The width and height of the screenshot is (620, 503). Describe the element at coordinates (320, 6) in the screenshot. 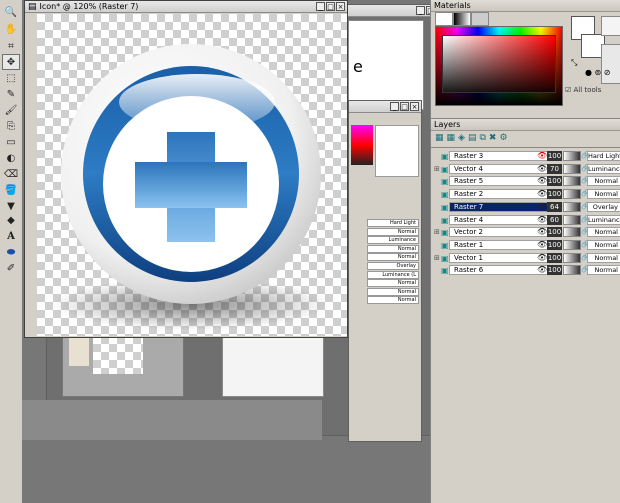

I see `canvas-minimize-button: _` at that location.